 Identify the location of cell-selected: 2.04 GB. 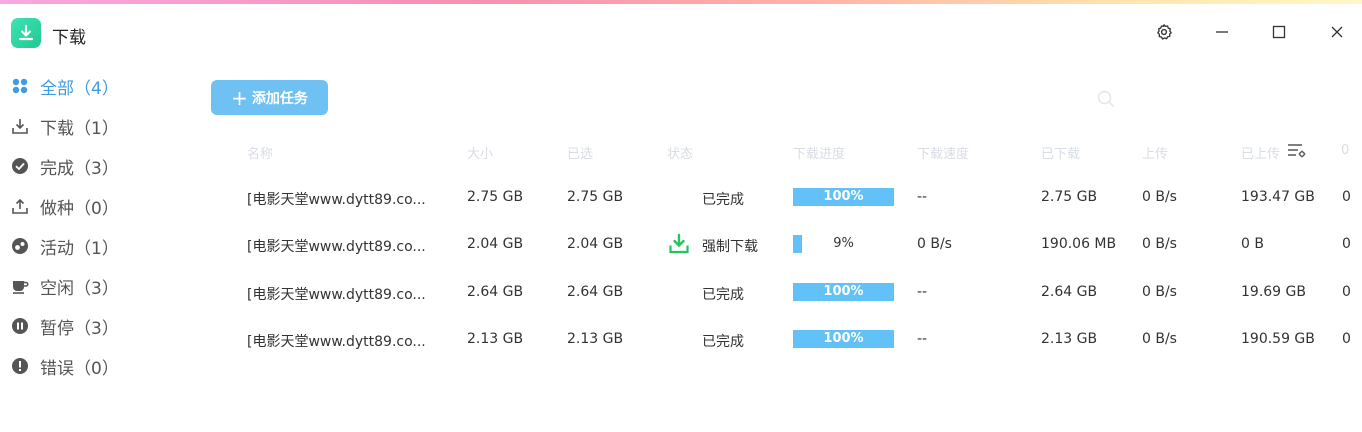
(595, 244).